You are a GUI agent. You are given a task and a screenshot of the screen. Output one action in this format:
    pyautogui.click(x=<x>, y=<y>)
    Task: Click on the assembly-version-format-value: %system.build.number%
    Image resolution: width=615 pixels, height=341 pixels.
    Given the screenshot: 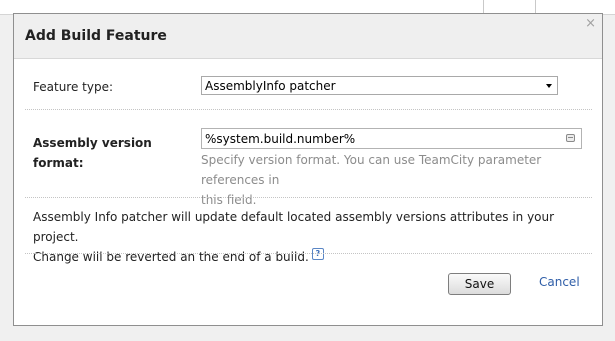 What is the action you would take?
    pyautogui.click(x=280, y=139)
    